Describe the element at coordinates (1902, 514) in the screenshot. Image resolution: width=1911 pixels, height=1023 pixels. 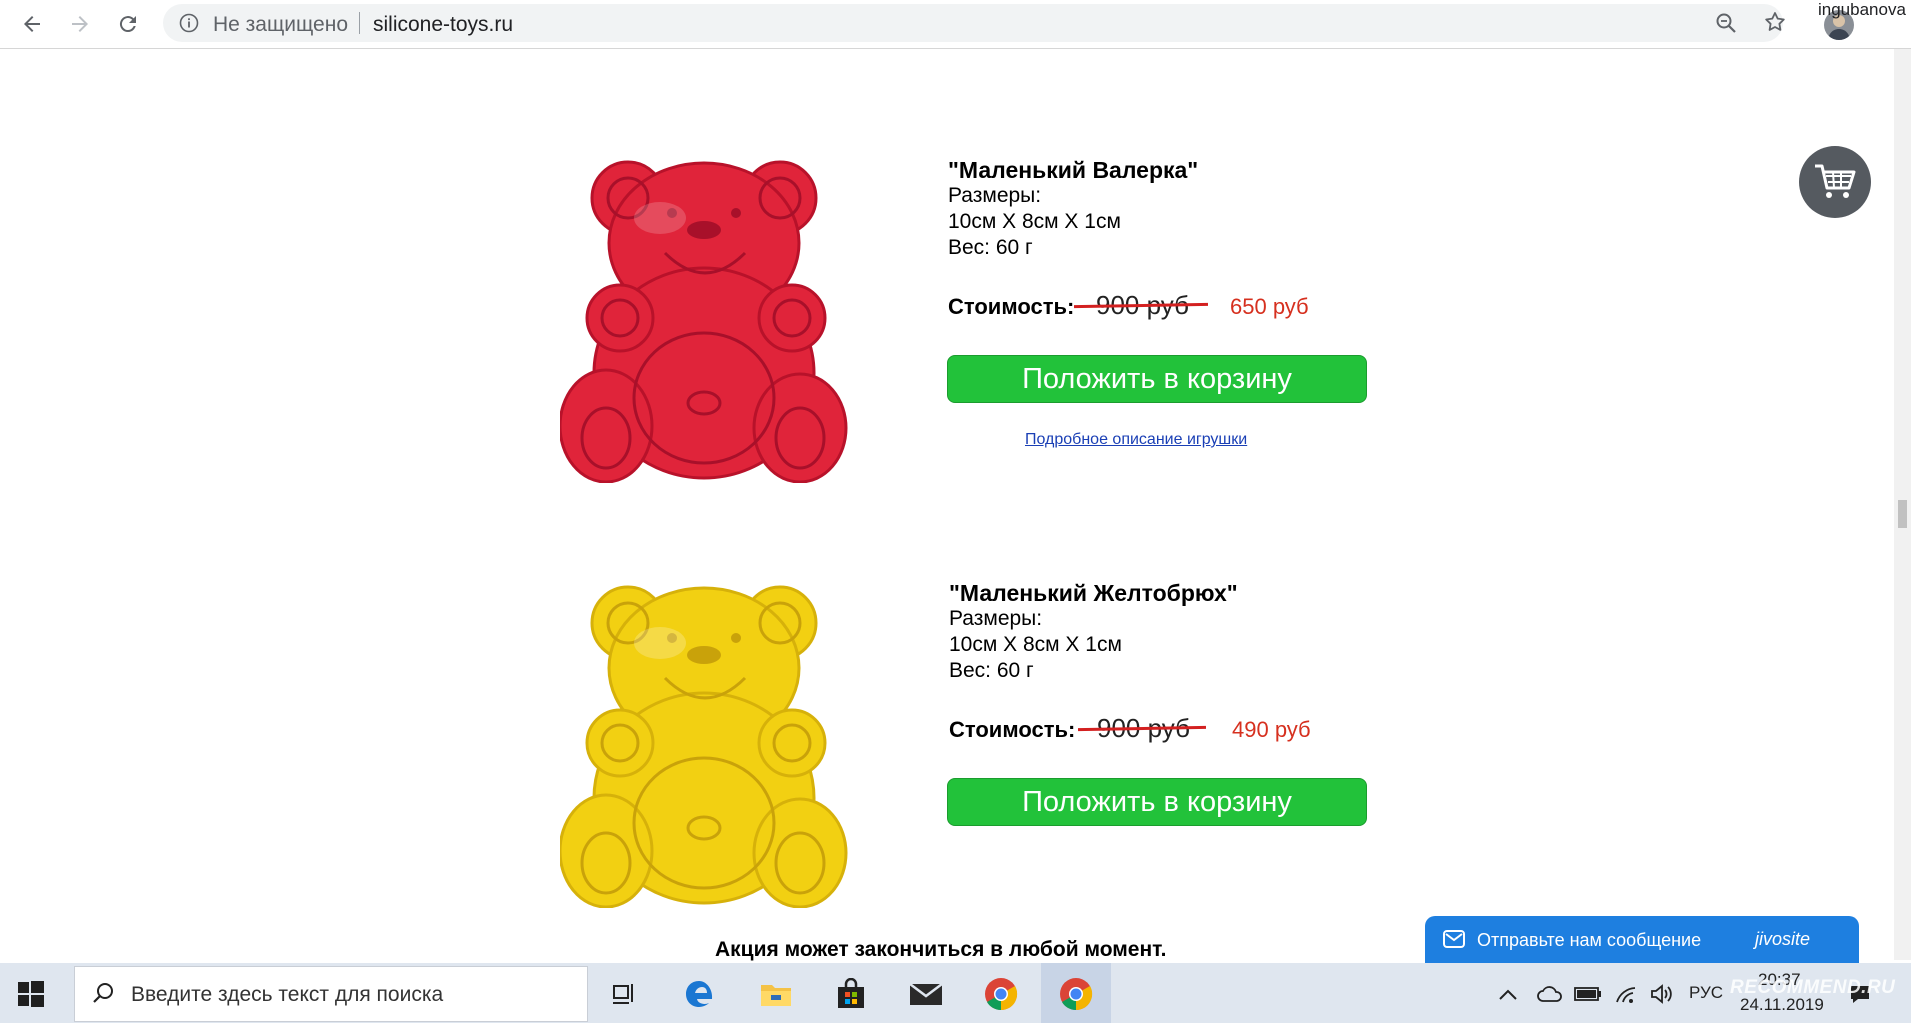
I see `scrollbar-thumb` at that location.